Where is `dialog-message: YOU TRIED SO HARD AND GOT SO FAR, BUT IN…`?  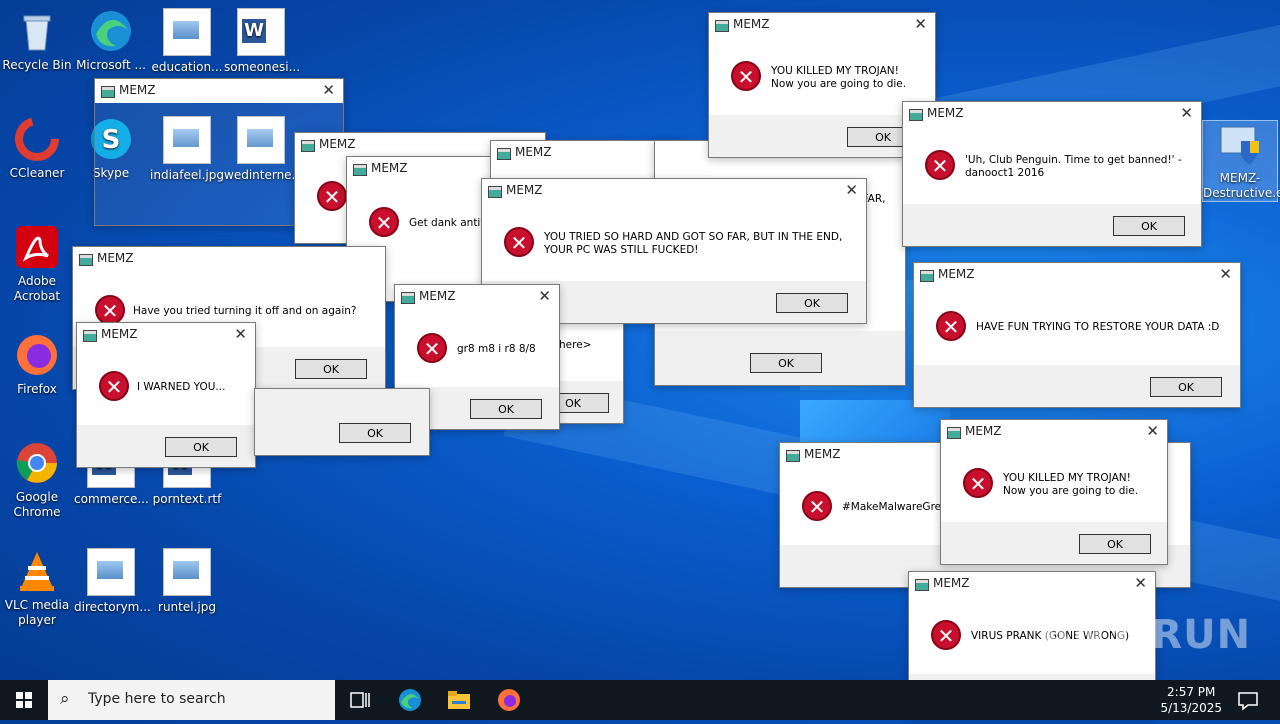
dialog-message: YOU TRIED SO HARD AND GOT SO FAR, BUT IN… is located at coordinates (693, 243).